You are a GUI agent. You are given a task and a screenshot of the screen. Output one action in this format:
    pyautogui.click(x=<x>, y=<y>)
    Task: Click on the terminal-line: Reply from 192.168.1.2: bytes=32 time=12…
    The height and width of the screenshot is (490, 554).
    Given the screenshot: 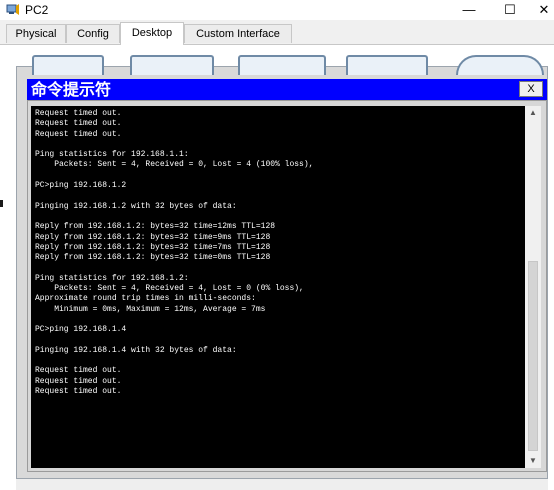 What is the action you would take?
    pyautogui.click(x=155, y=227)
    